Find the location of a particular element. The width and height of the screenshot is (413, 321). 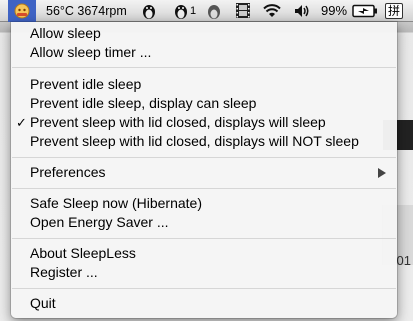

menu-bar: 56°C 3674rpm 1 99% 拼 is located at coordinates (206, 11).